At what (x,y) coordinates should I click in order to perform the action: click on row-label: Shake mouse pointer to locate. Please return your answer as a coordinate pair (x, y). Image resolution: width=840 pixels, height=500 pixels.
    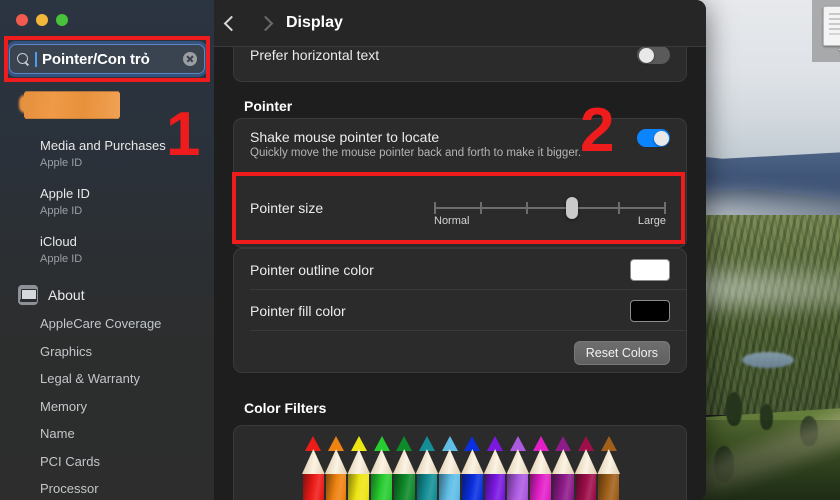
    Looking at the image, I should click on (345, 137).